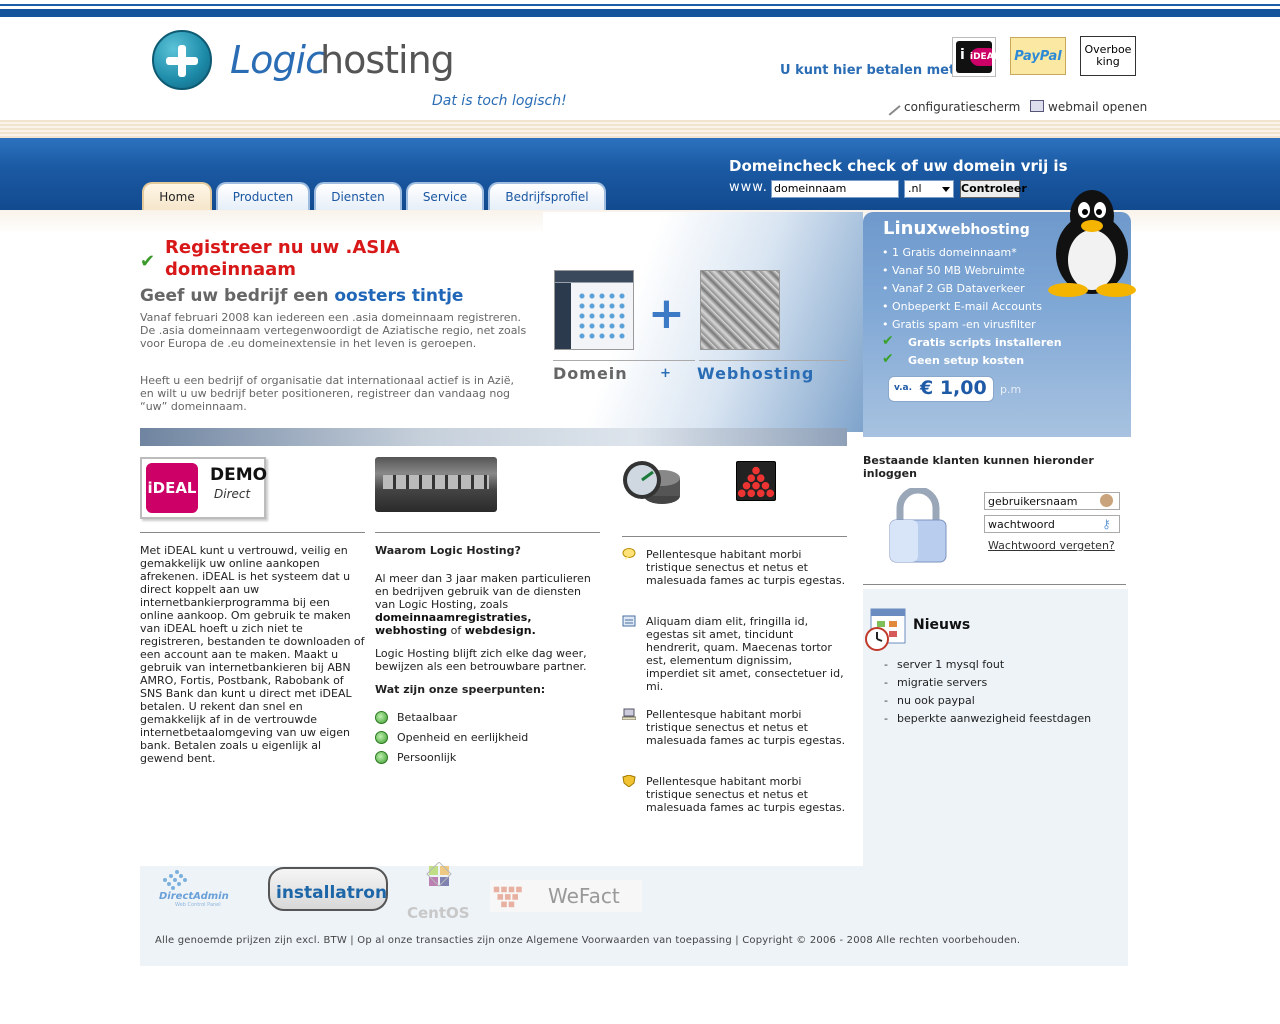 Image resolution: width=1280 pixels, height=1024 pixels. Describe the element at coordinates (885, 629) in the screenshot. I see `calendar-clock-icon` at that location.